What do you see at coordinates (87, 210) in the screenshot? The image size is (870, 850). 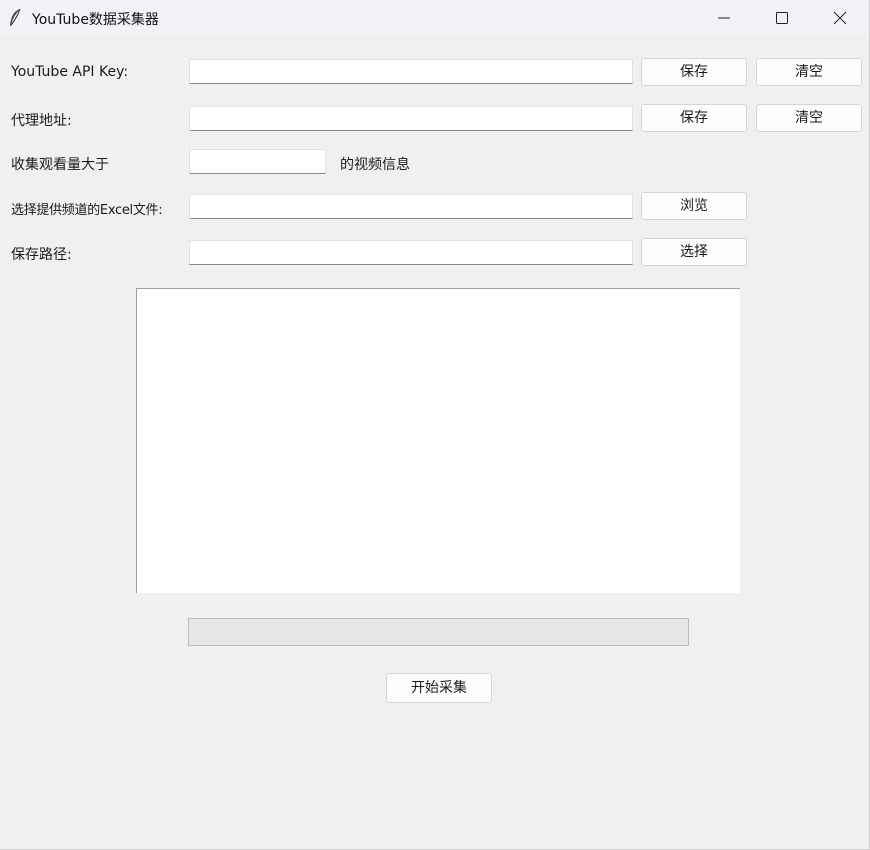 I see `excel-file-label: 选择提供频道的Excel文件:` at bounding box center [87, 210].